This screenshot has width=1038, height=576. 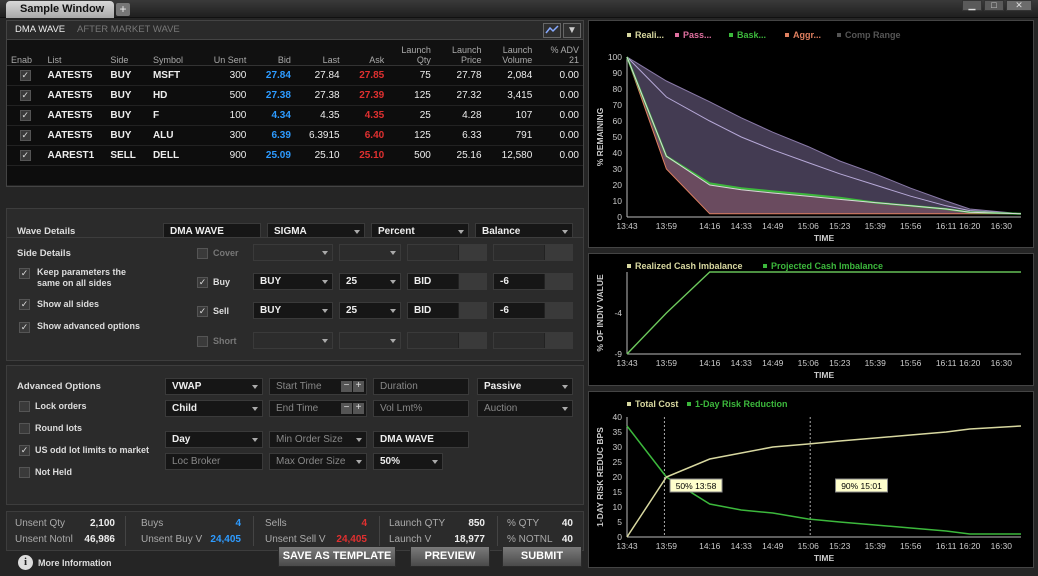 I want to click on not-held-checkbox, so click(x=24, y=472).